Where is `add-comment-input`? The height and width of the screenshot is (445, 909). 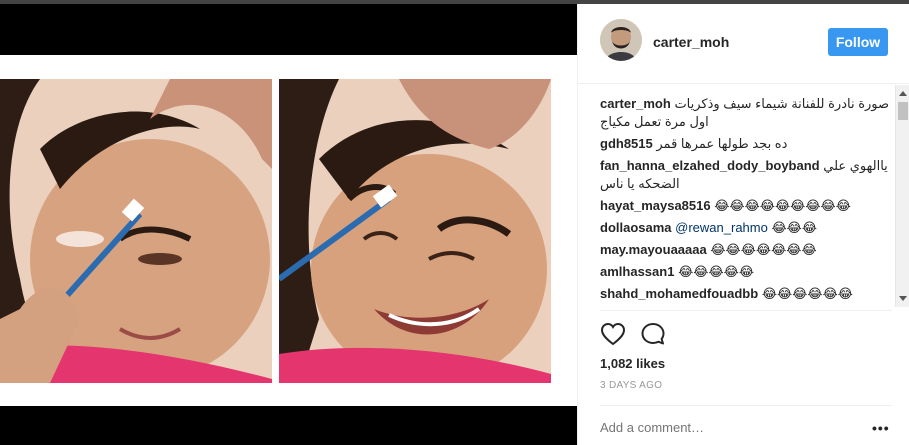 add-comment-input is located at coordinates (720, 427).